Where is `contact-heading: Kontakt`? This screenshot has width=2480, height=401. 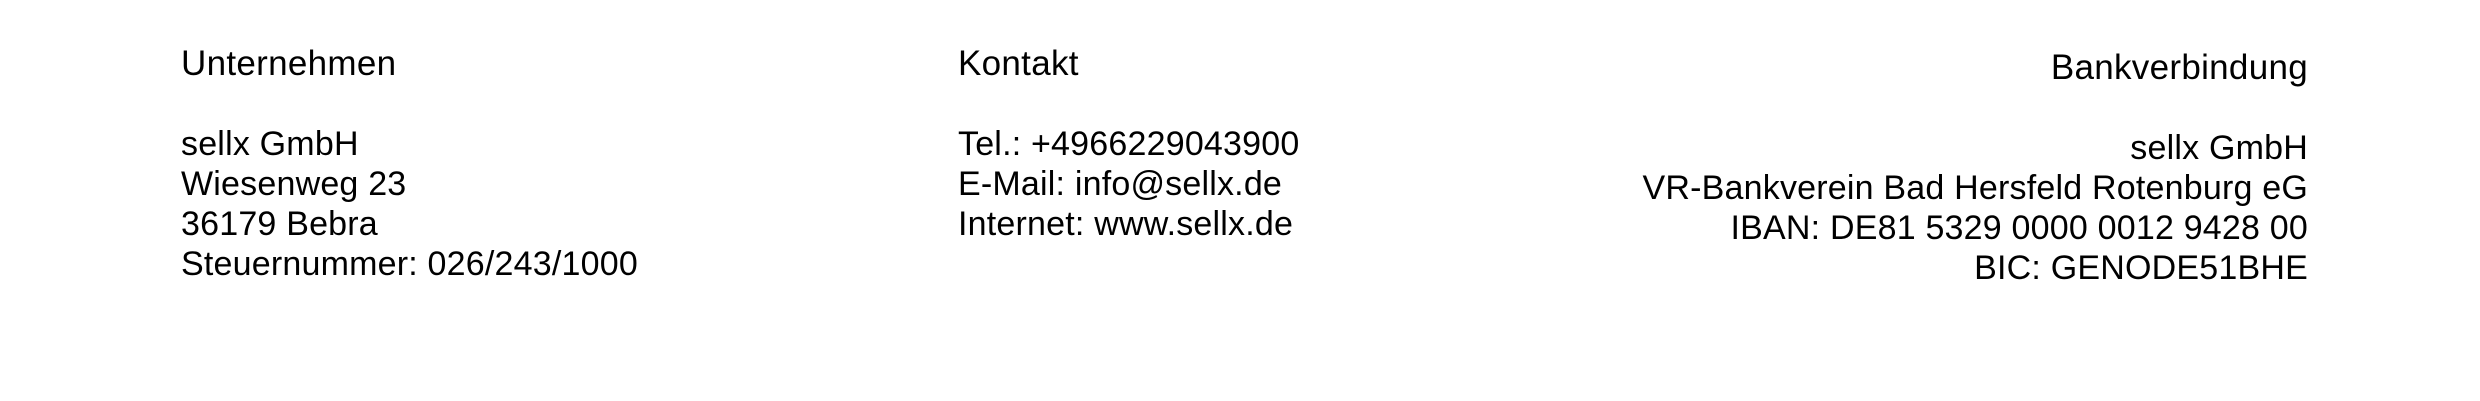
contact-heading: Kontakt is located at coordinates (1018, 63).